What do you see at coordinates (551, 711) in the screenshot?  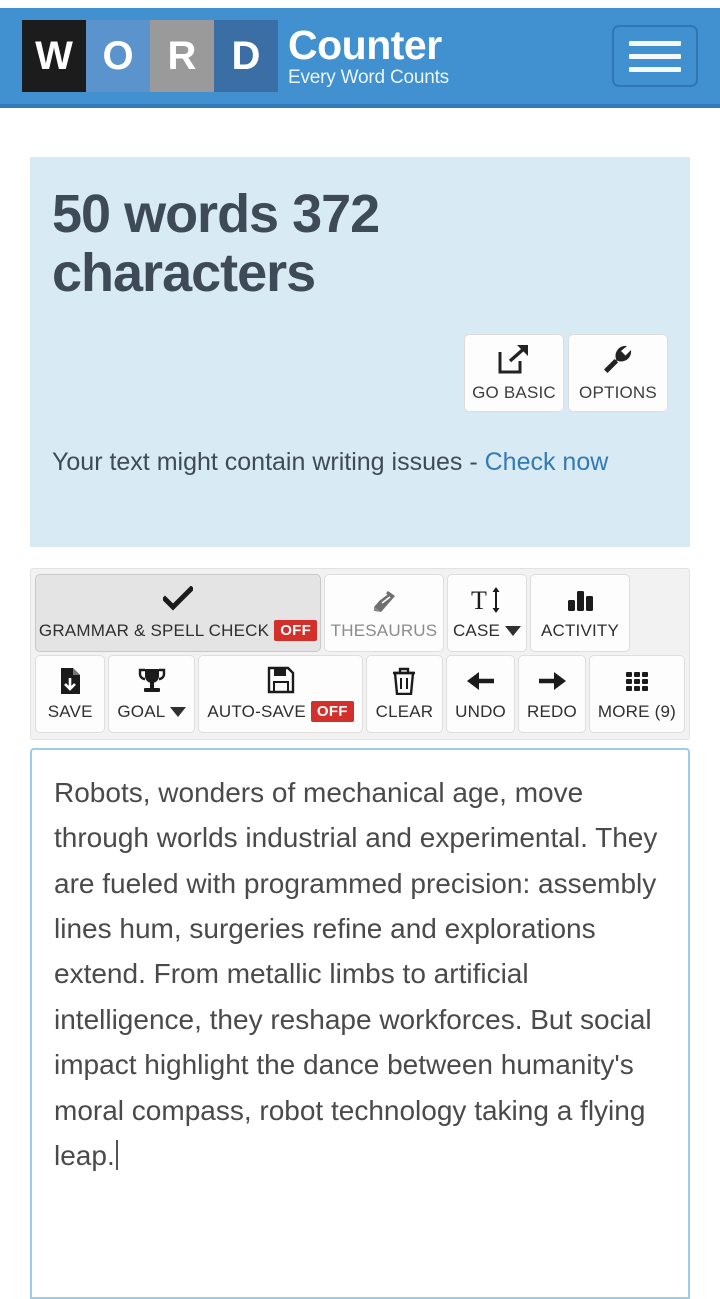 I see `redo-label: REDO` at bounding box center [551, 711].